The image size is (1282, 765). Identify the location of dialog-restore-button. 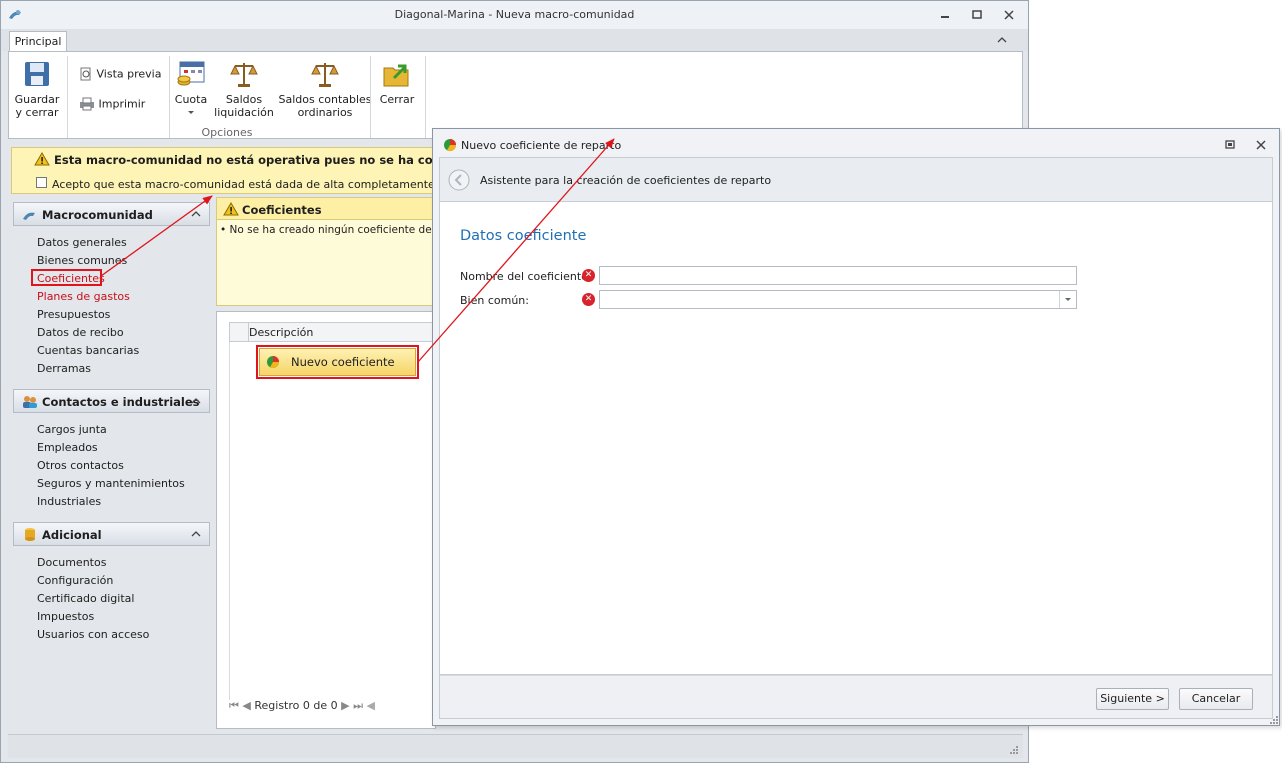
(1230, 145).